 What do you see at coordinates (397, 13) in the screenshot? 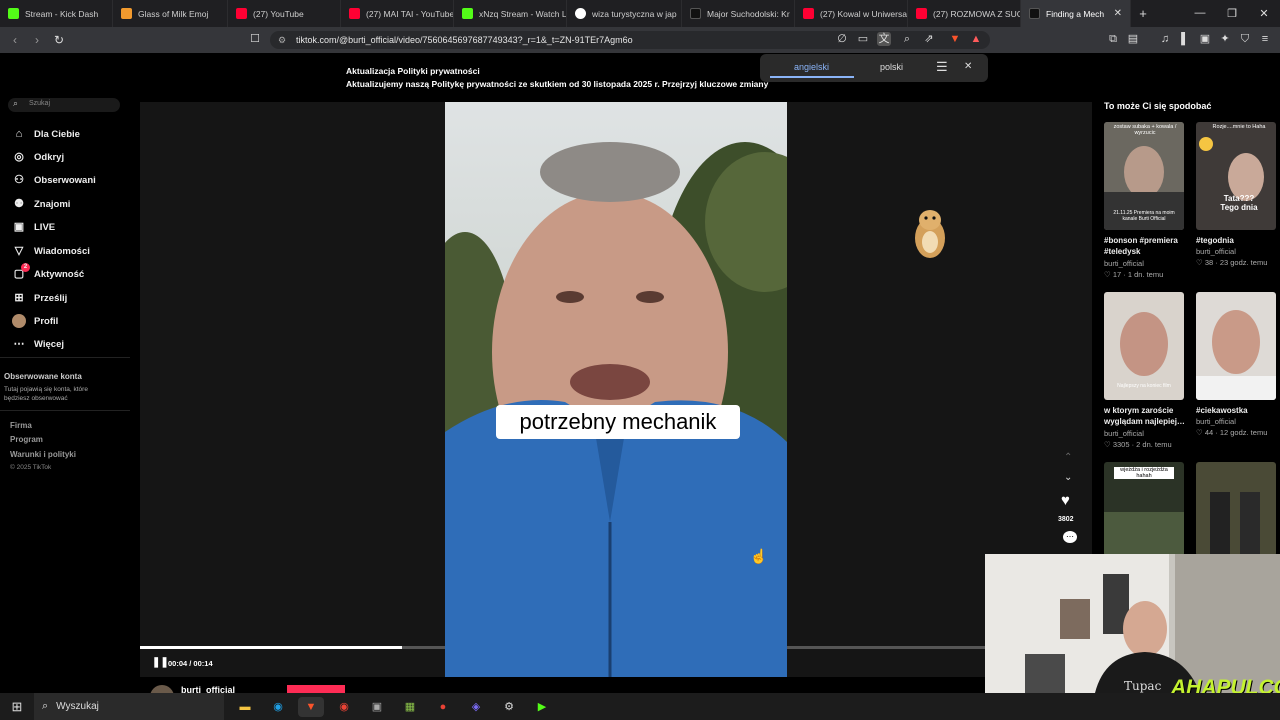
I see `tab-3: (27) MAI TAI - YouTube` at bounding box center [397, 13].